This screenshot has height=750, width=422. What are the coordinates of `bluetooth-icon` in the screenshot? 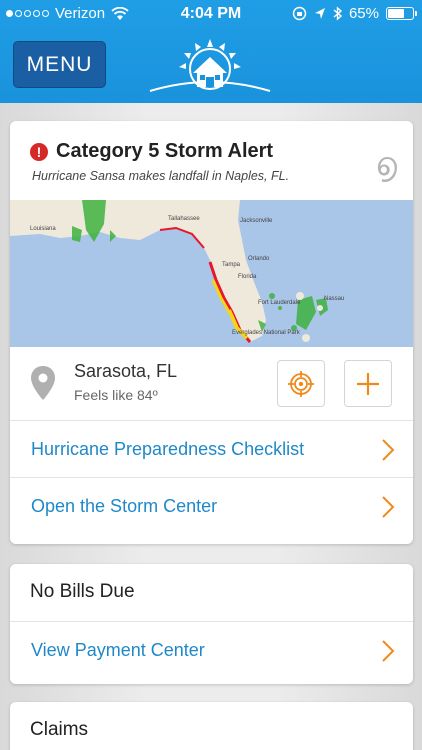 It's located at (337, 13).